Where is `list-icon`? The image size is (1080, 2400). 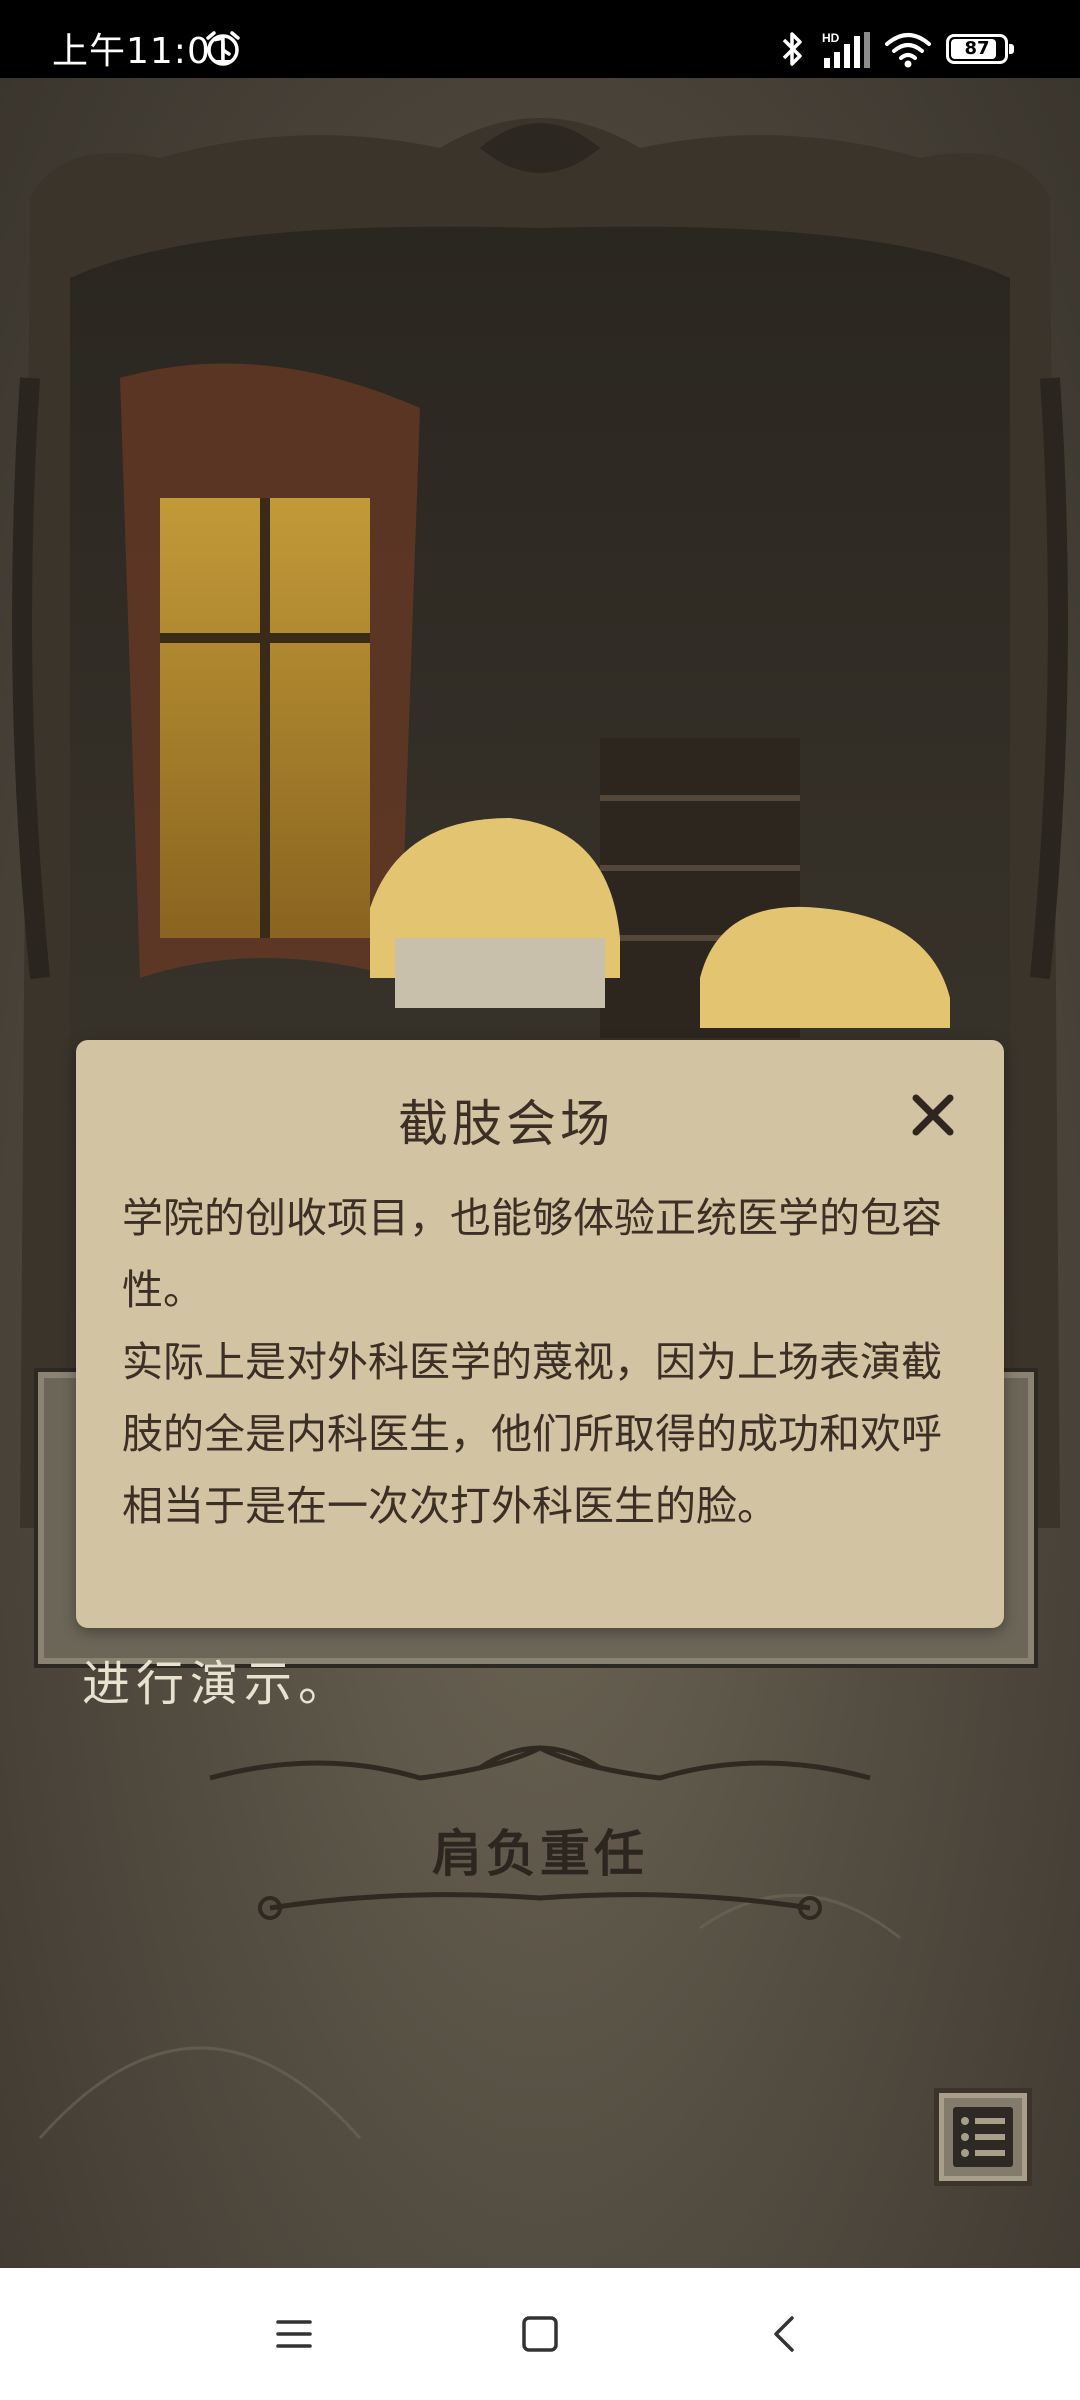 list-icon is located at coordinates (983, 2137).